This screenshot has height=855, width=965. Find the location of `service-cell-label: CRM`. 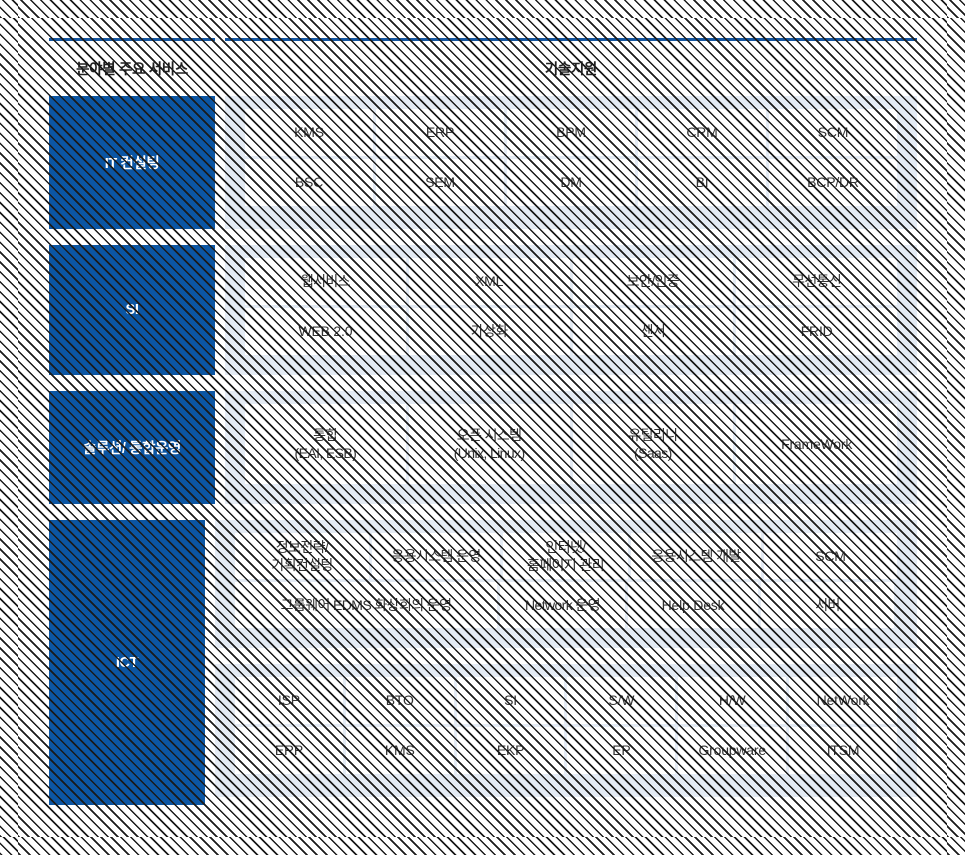

service-cell-label: CRM is located at coordinates (702, 132).